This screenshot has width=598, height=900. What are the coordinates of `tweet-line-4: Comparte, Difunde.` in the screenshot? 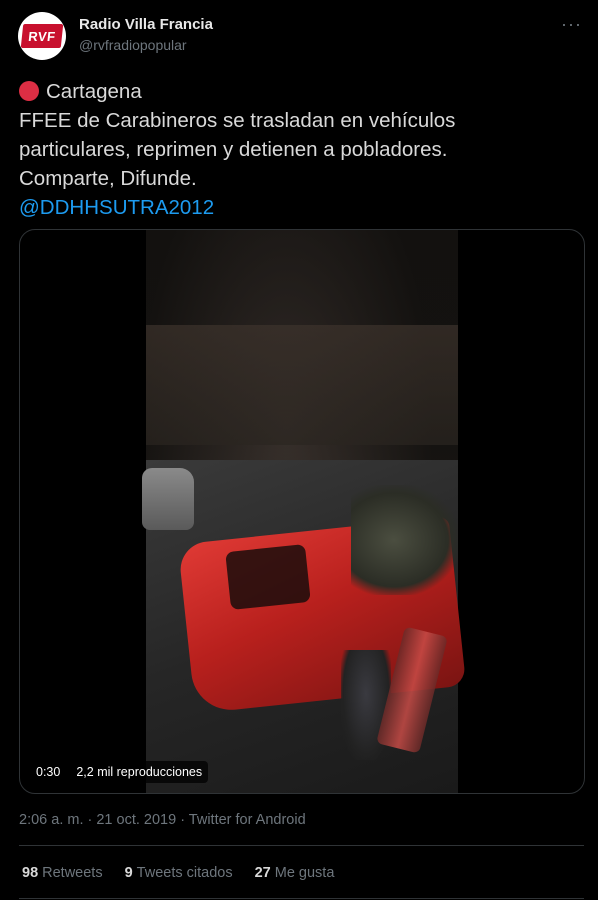 It's located at (108, 178).